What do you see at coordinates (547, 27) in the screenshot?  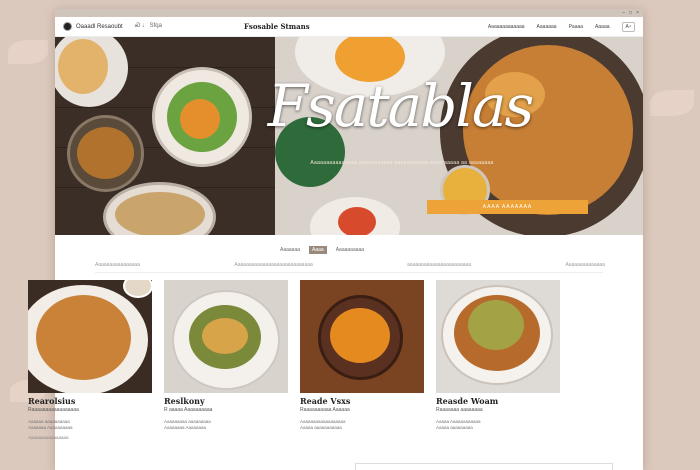 I see `nav-link: Aaaaaaa` at bounding box center [547, 27].